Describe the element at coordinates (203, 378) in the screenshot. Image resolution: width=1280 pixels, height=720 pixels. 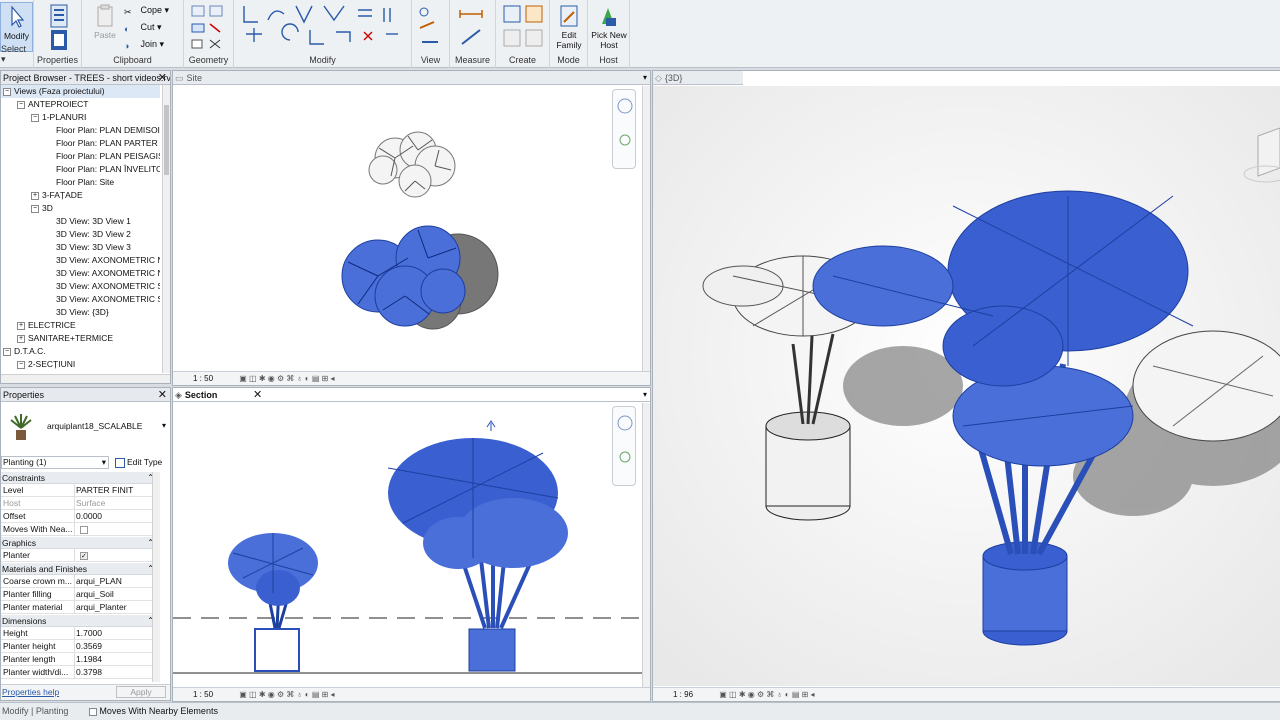
I see `site-scale: 1 : 50` at that location.